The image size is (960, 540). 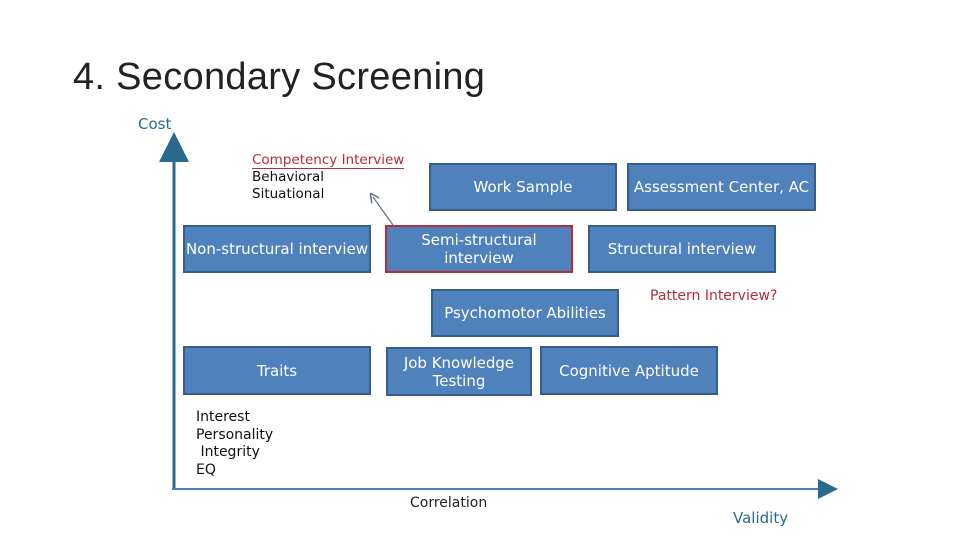 I want to click on box-cognitive-aptitude: Cognitive Aptitude, so click(x=629, y=370).